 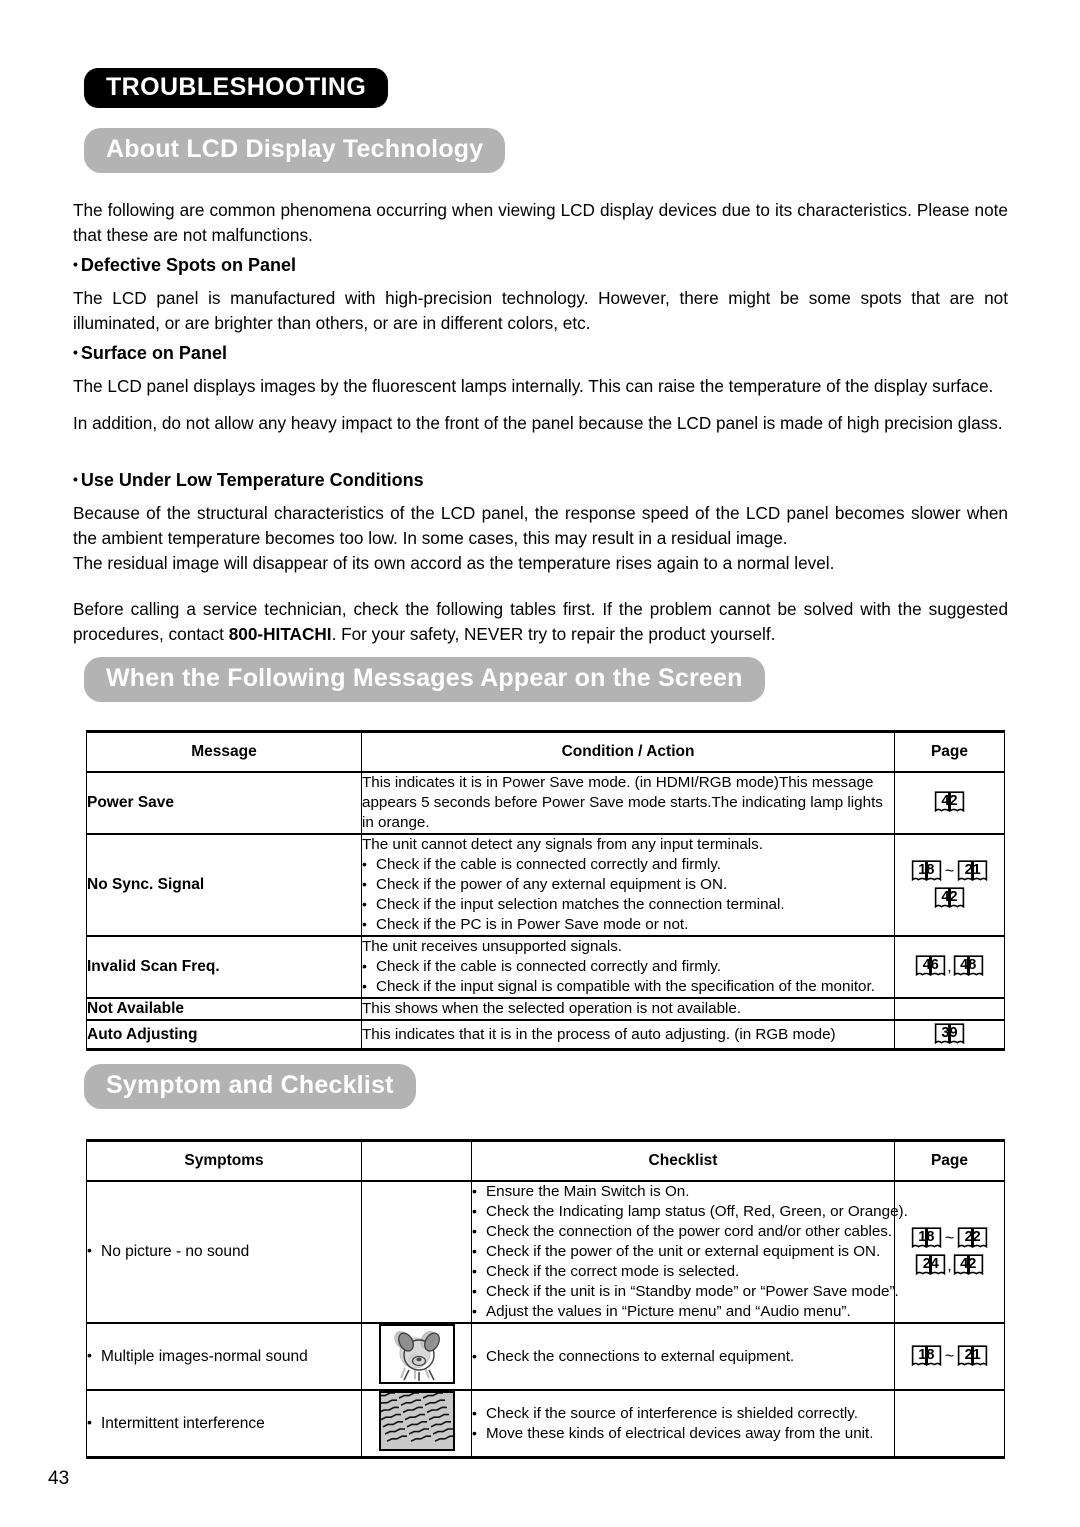 I want to click on page-reference-group: 18 ~21 42, so click(x=949, y=885).